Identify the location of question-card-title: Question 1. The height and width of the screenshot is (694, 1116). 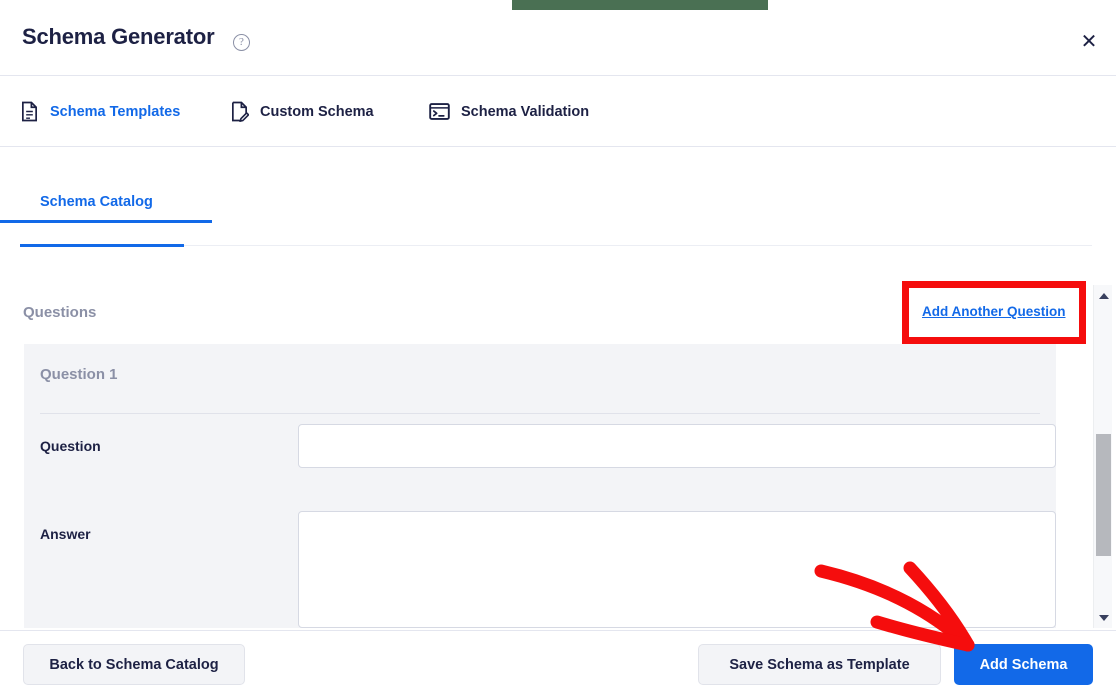
(79, 374).